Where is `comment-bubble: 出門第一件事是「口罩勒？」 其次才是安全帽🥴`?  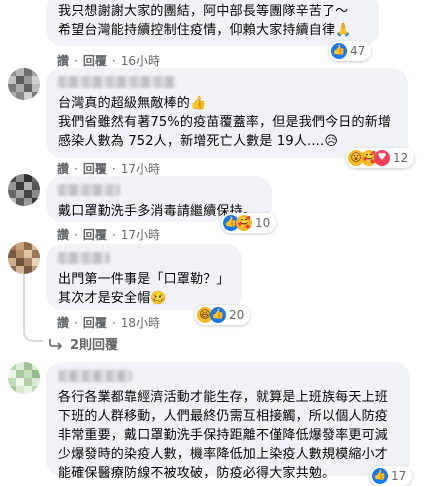
comment-bubble: 出門第一件事是「口罩勒？」 其次才是安全帽🥴 is located at coordinates (144, 277).